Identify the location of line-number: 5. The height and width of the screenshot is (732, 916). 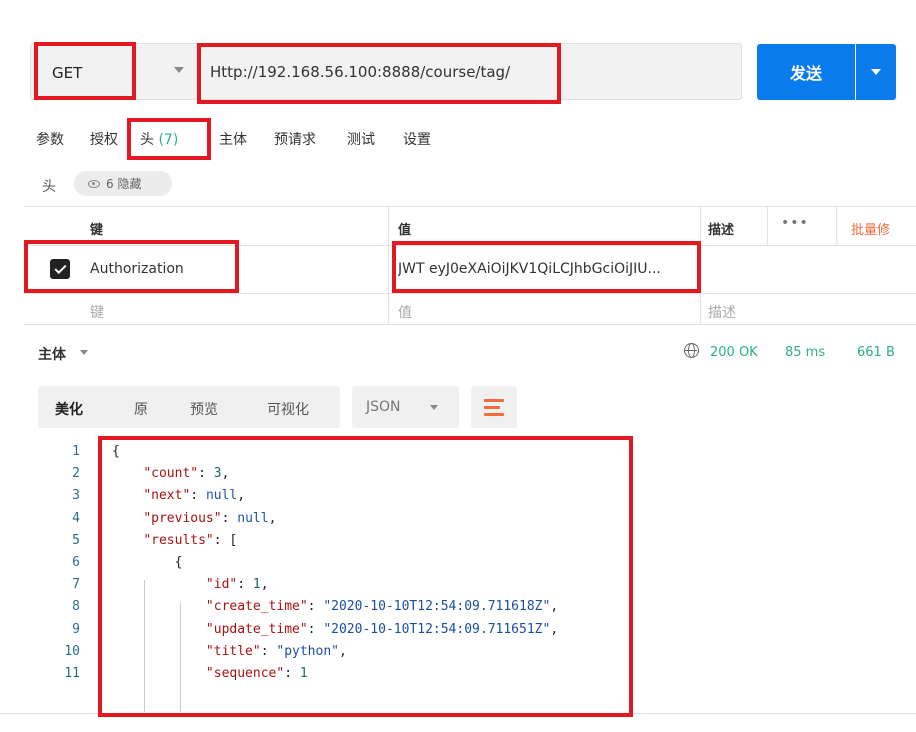
(76, 540).